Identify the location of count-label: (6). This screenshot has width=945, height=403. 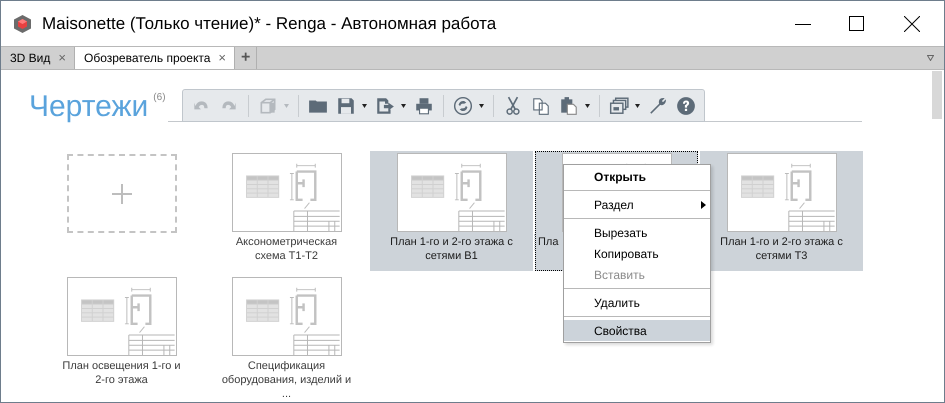
(159, 98).